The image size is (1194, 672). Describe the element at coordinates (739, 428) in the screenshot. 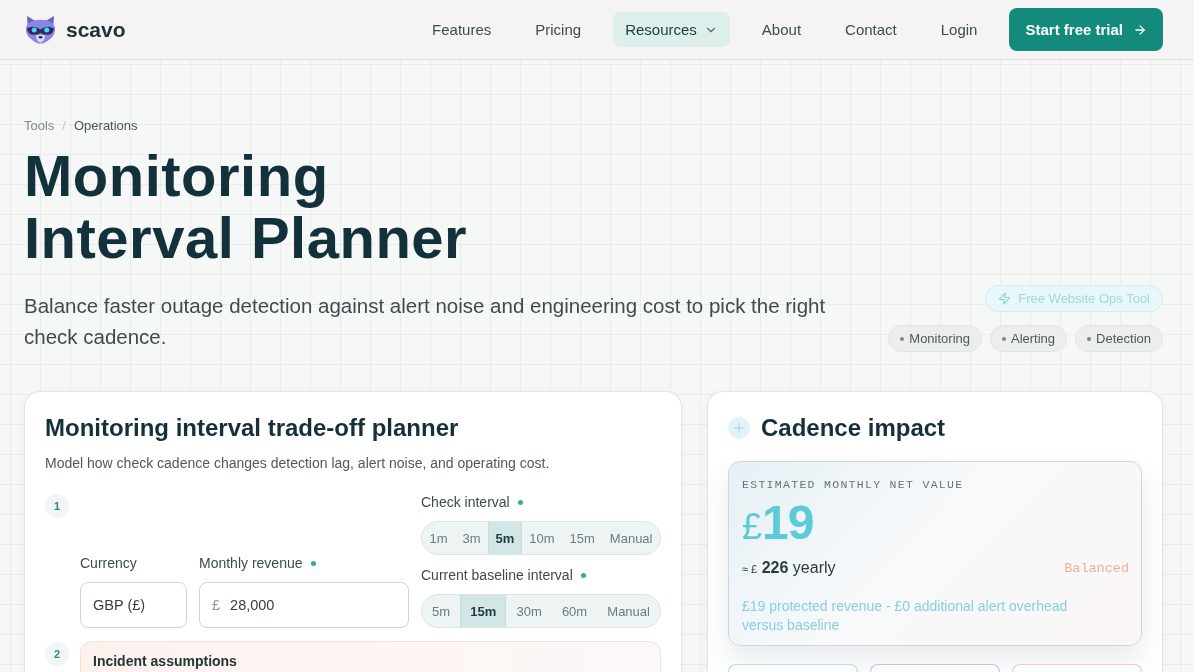

I see `plus-icon` at that location.